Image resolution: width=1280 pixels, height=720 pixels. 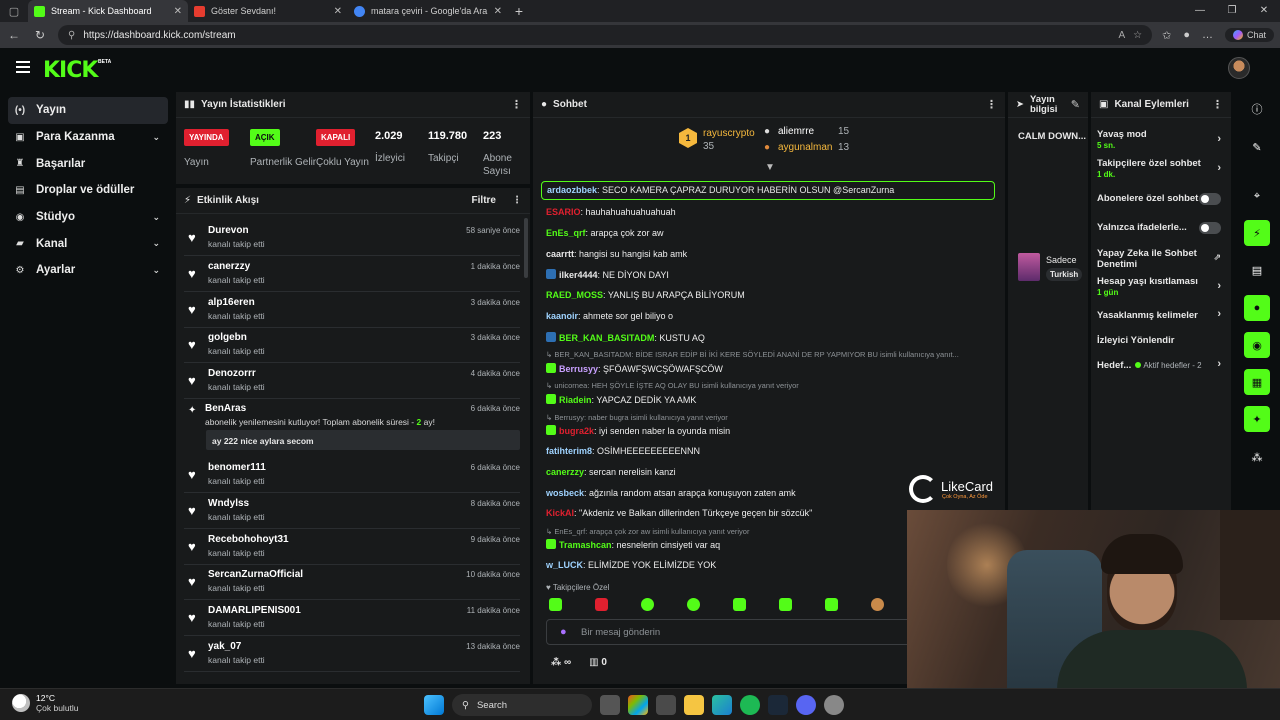 I want to click on microphone-icon: ●, so click(x=563, y=632).